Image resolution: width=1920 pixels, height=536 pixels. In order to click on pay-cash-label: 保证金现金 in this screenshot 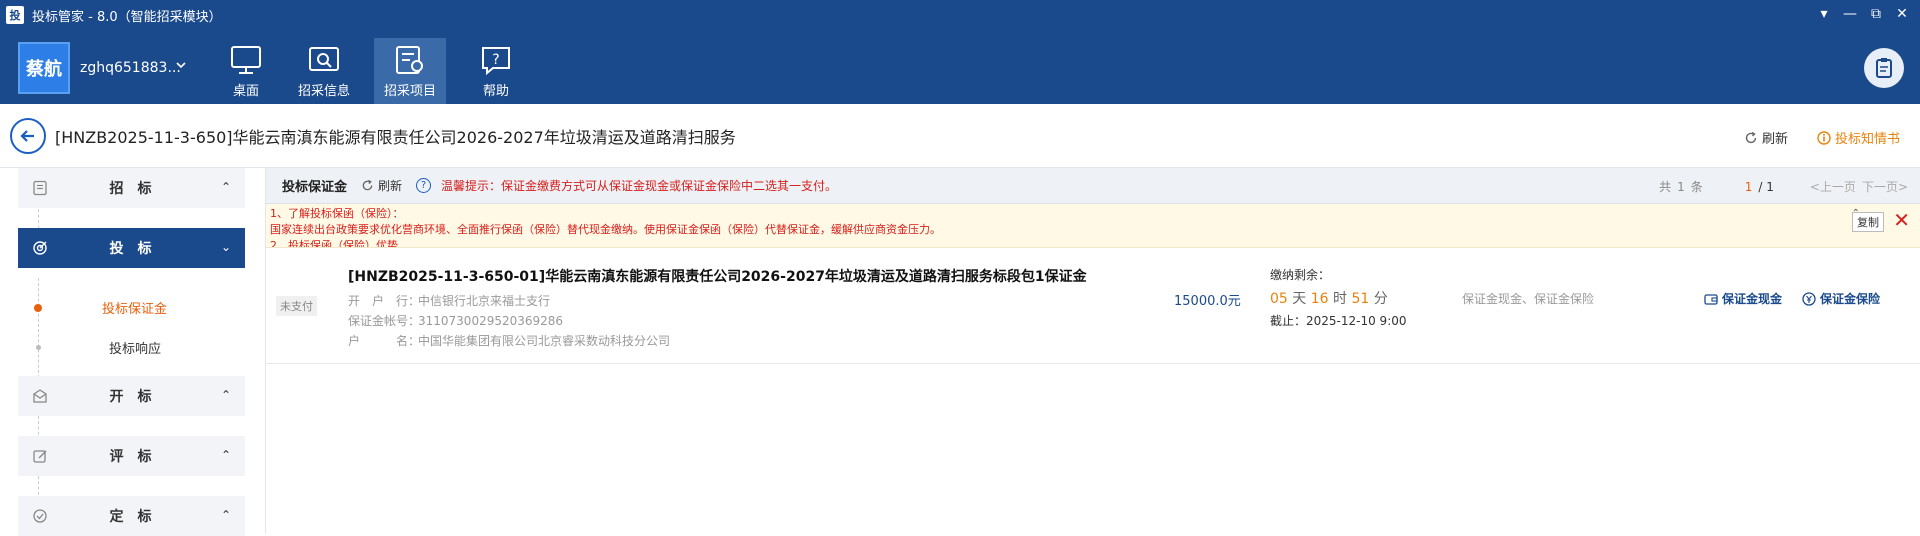, I will do `click(1752, 299)`.